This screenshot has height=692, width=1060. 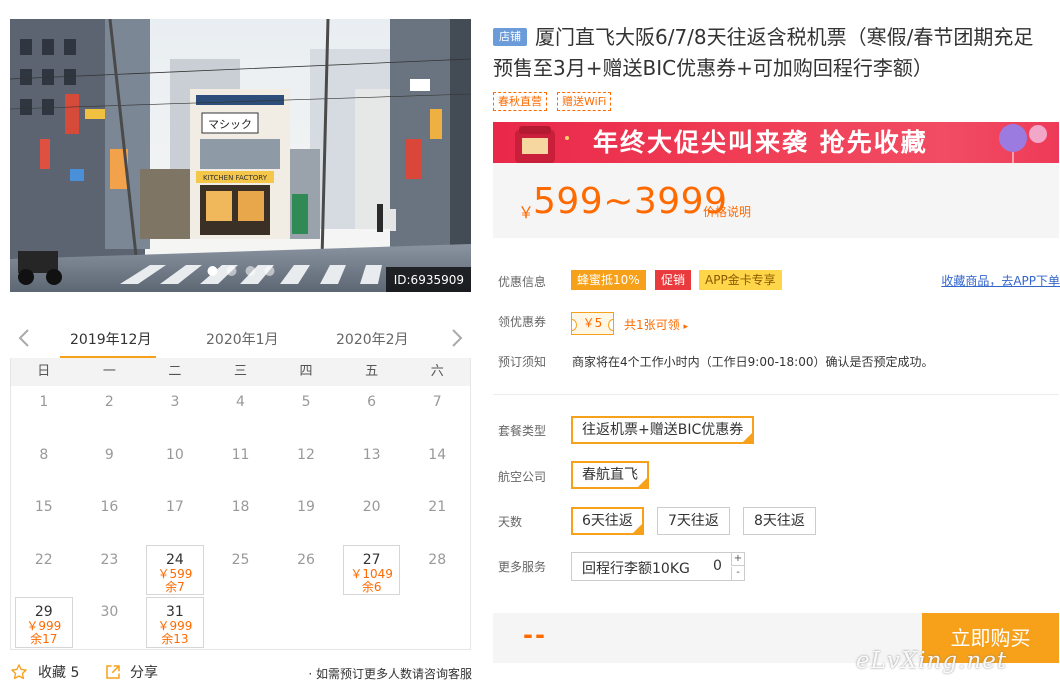 I want to click on calendar-day: 12, so click(x=306, y=465).